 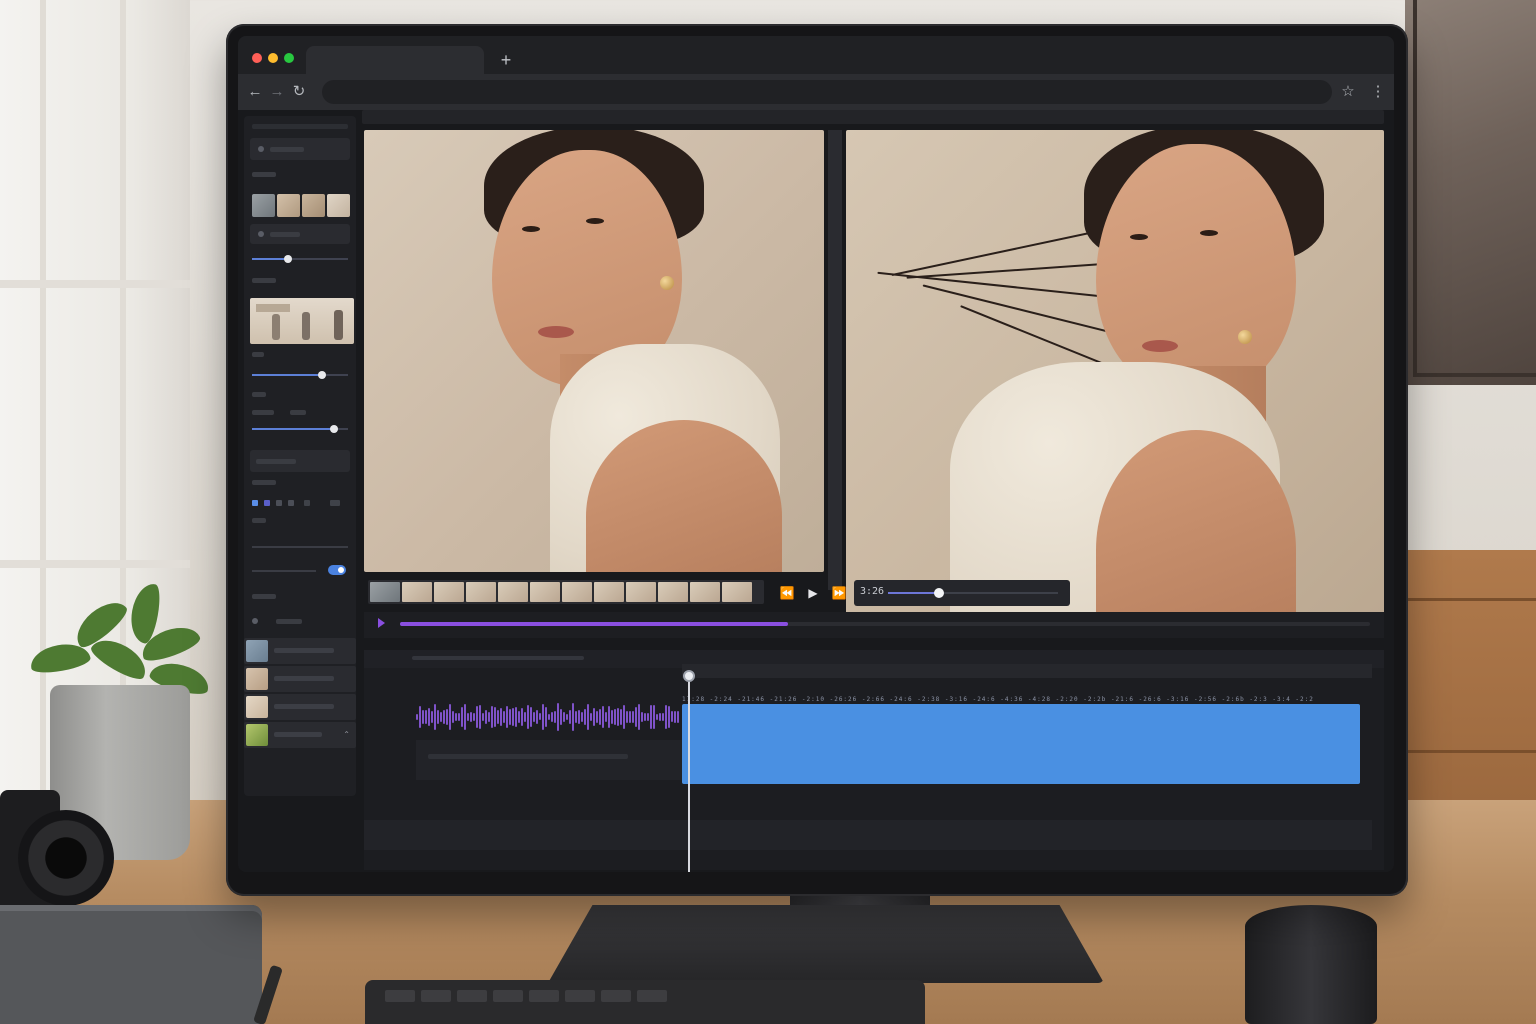 I want to click on color-swatch-blue, so click(x=255, y=503).